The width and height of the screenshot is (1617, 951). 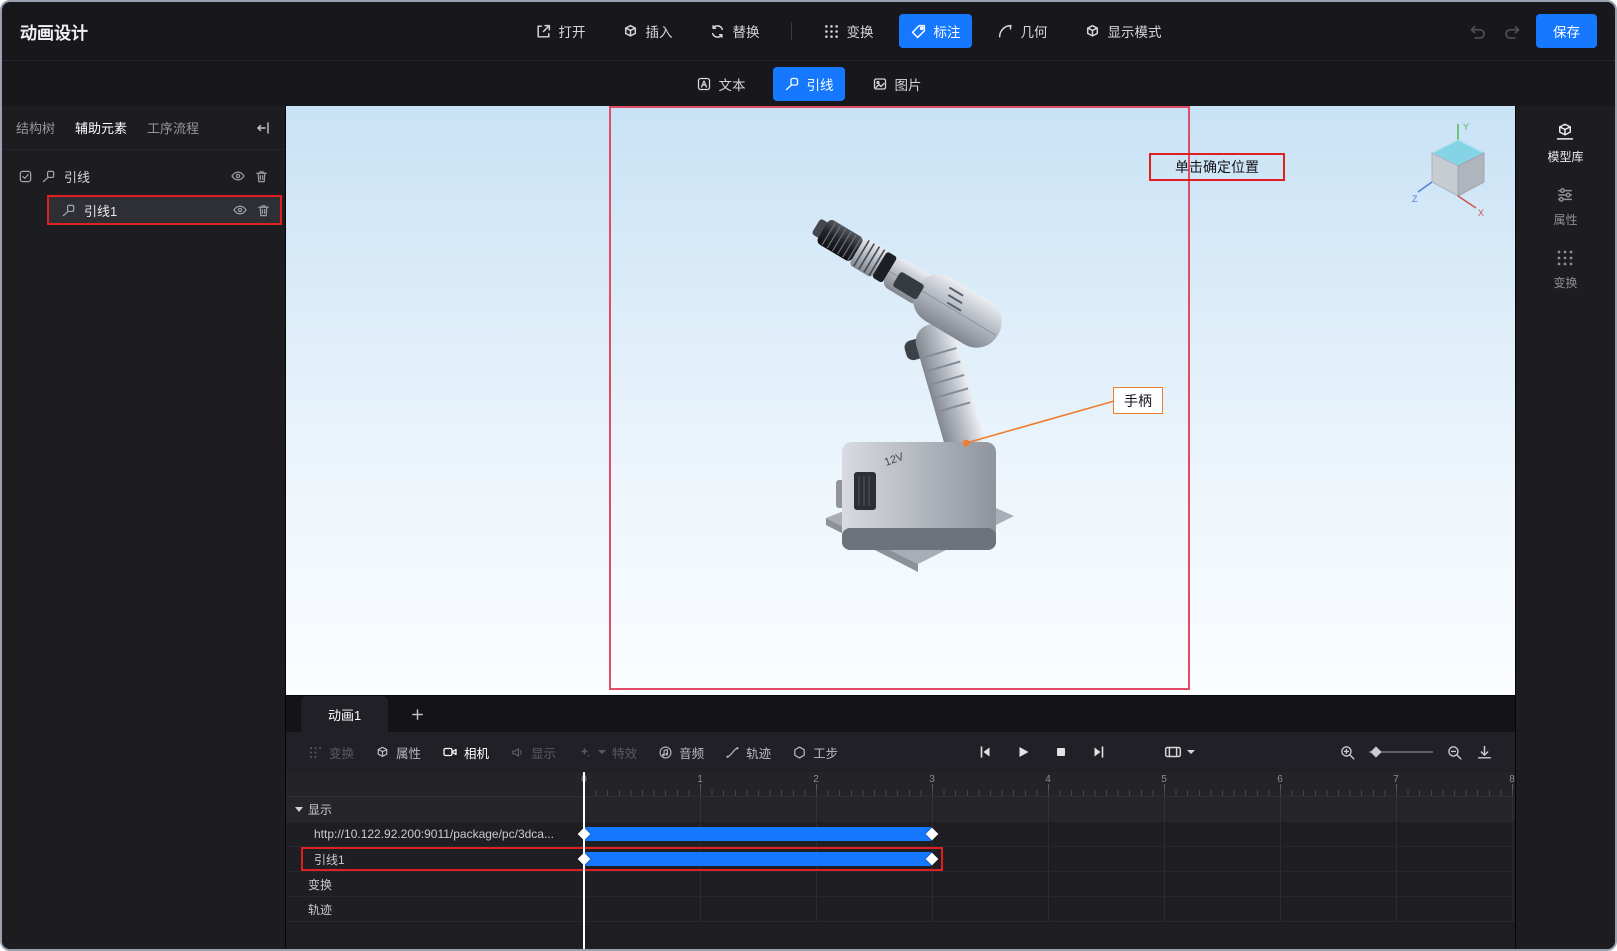 I want to click on track-label: 显示, so click(x=320, y=809).